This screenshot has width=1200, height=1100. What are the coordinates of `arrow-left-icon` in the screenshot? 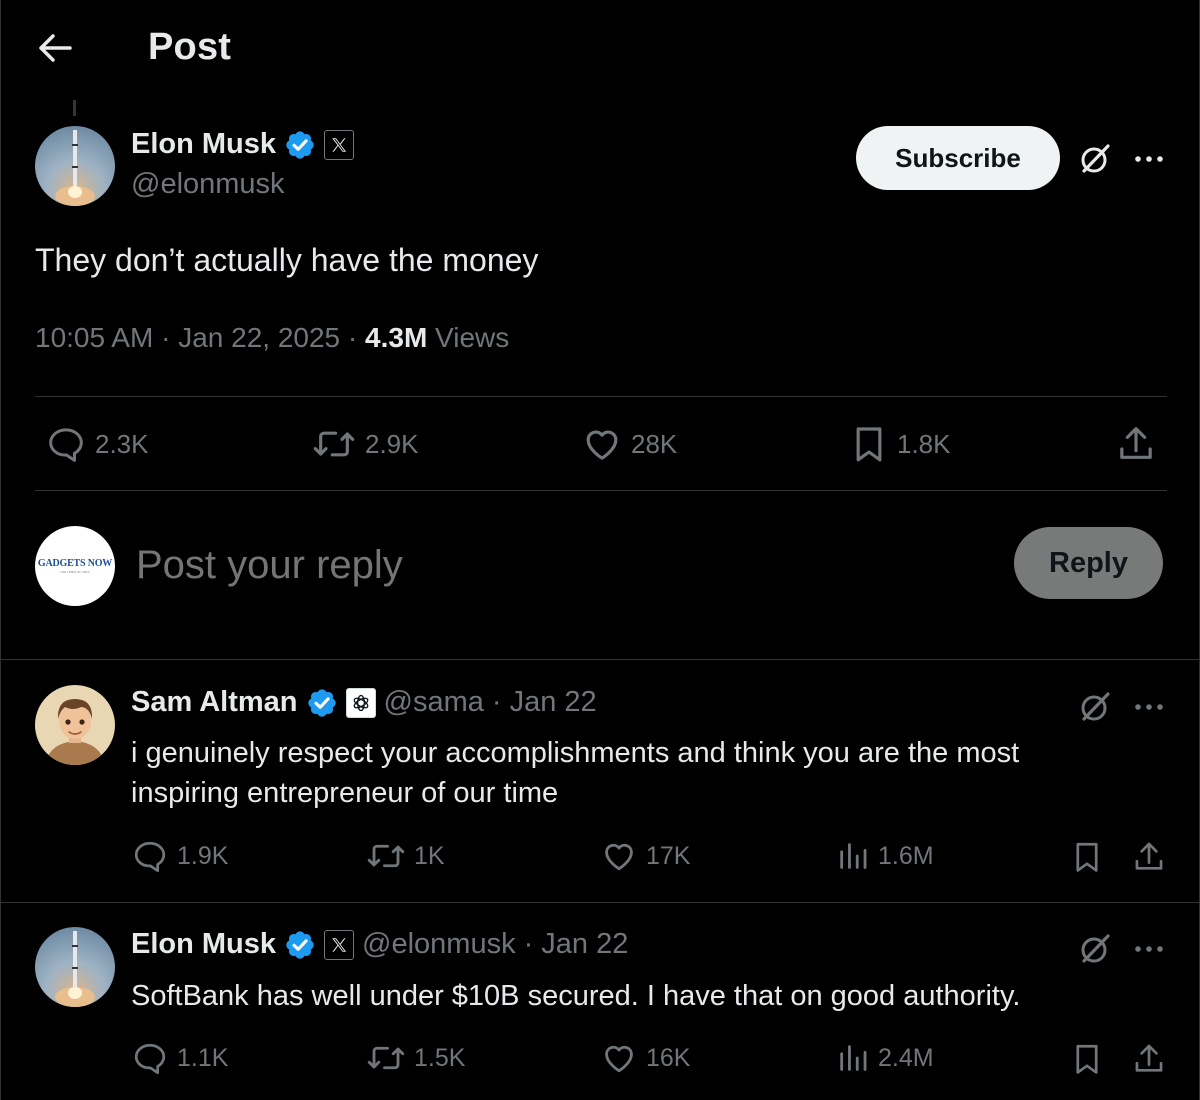 It's located at (55, 48).